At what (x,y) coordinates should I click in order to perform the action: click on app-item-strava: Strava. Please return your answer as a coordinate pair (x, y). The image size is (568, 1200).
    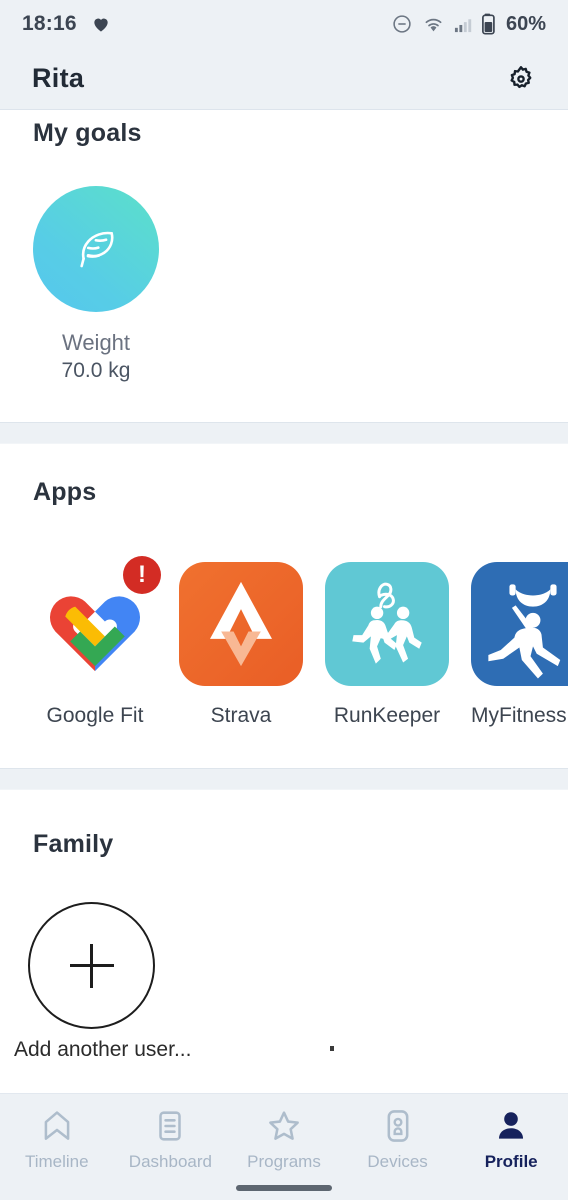
    Looking at the image, I should click on (241, 645).